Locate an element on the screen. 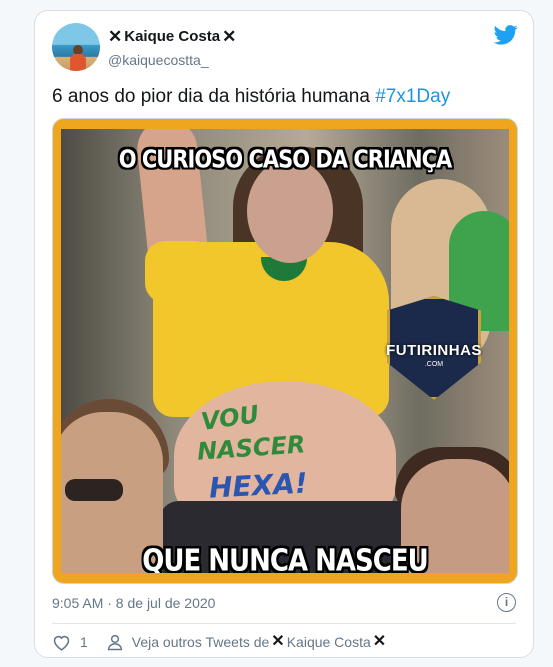  watermark-subtext: .COM is located at coordinates (434, 364).